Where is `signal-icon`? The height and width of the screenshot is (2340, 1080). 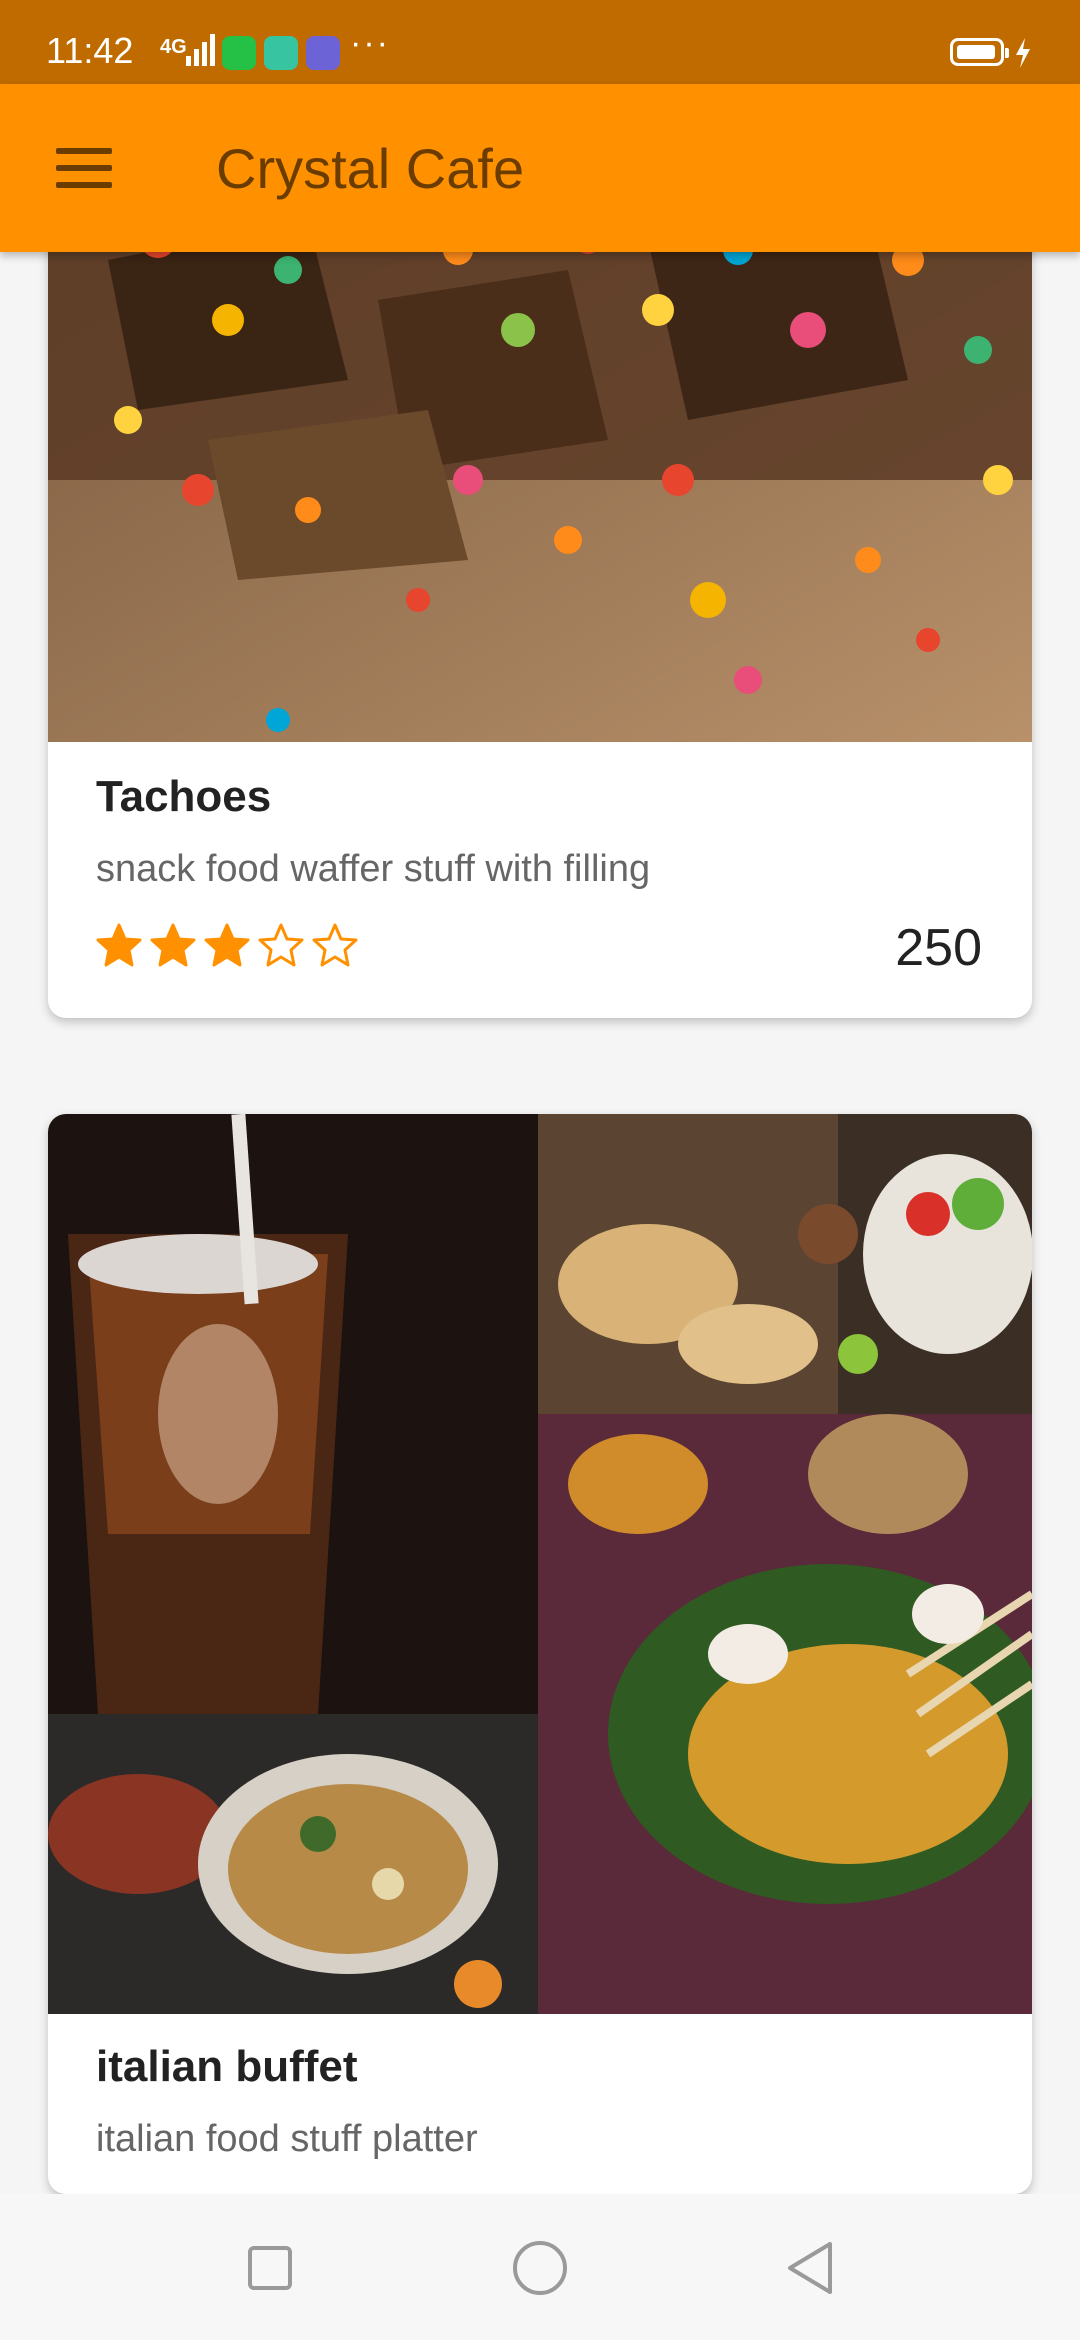
signal-icon is located at coordinates (200, 50).